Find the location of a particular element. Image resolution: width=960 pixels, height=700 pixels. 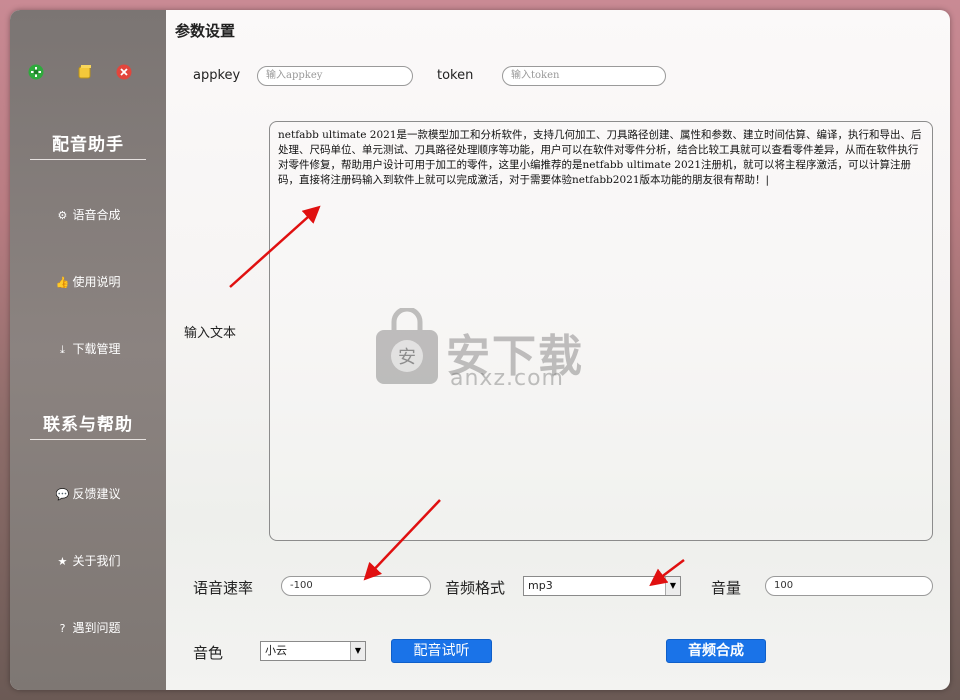

sidebar-item-speech-synthesis: ⚙ 语音合成 is located at coordinates (88, 215).